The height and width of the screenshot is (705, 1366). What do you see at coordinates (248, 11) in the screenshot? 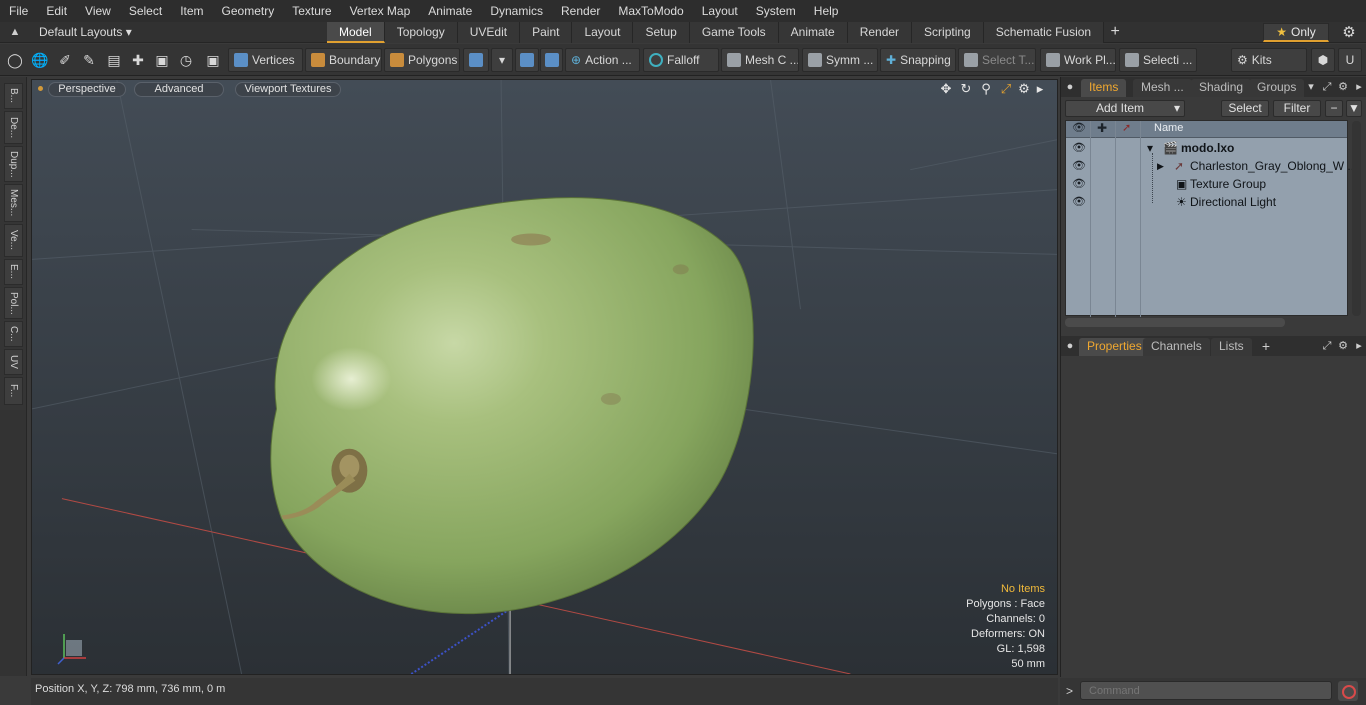
I see `menu-geometry: Geometry` at bounding box center [248, 11].